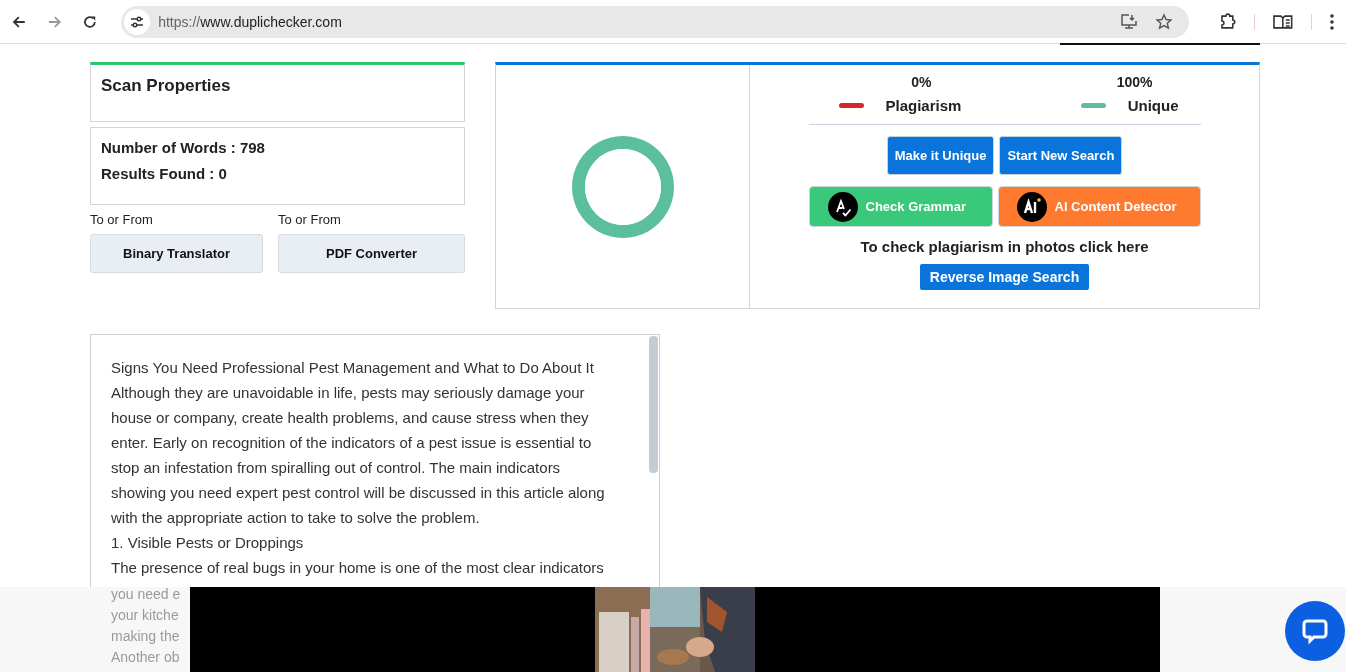 The width and height of the screenshot is (1346, 672). I want to click on ai-detector-button: AI Content Detector, so click(1099, 206).